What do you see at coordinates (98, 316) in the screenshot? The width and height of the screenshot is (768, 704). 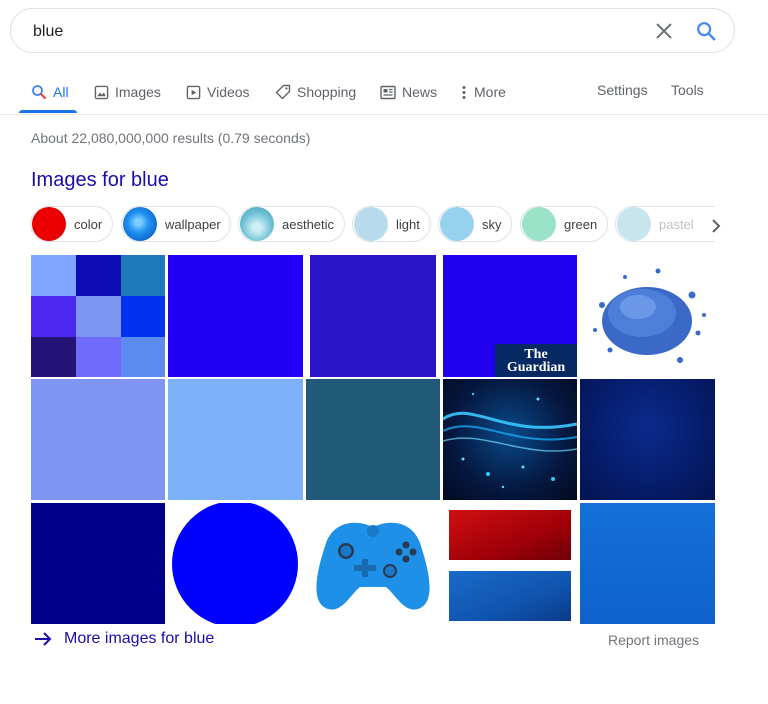 I see `image-result-color-palette` at bounding box center [98, 316].